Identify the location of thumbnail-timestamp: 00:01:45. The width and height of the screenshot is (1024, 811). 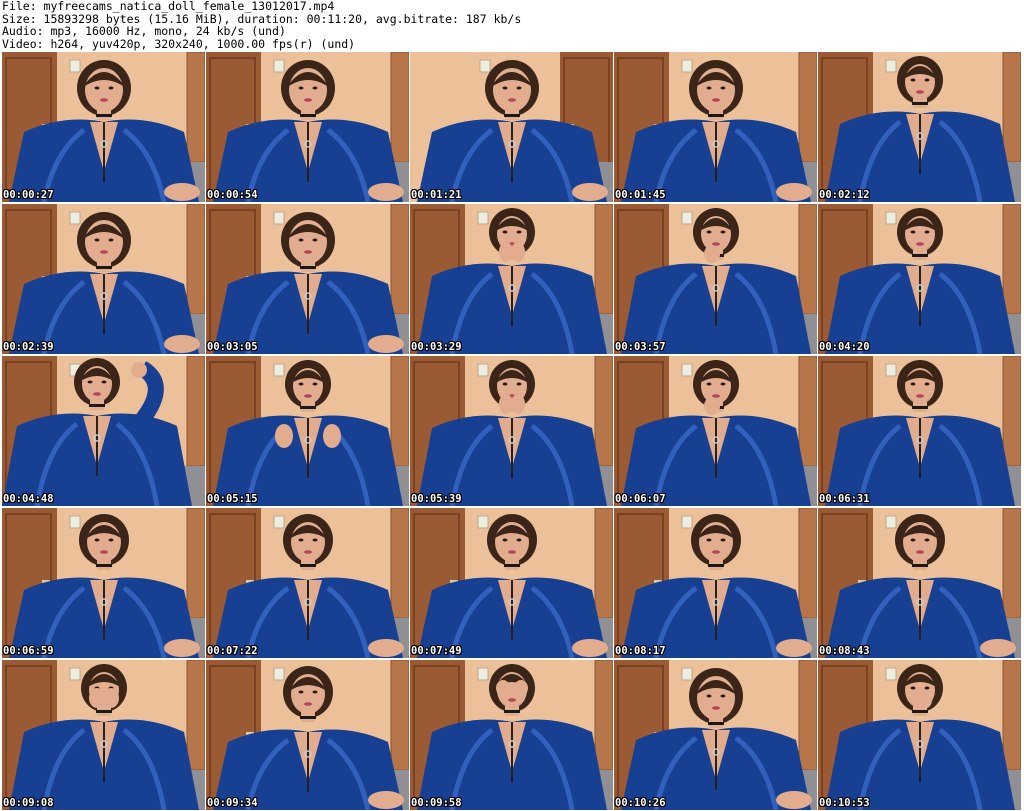
(640, 195).